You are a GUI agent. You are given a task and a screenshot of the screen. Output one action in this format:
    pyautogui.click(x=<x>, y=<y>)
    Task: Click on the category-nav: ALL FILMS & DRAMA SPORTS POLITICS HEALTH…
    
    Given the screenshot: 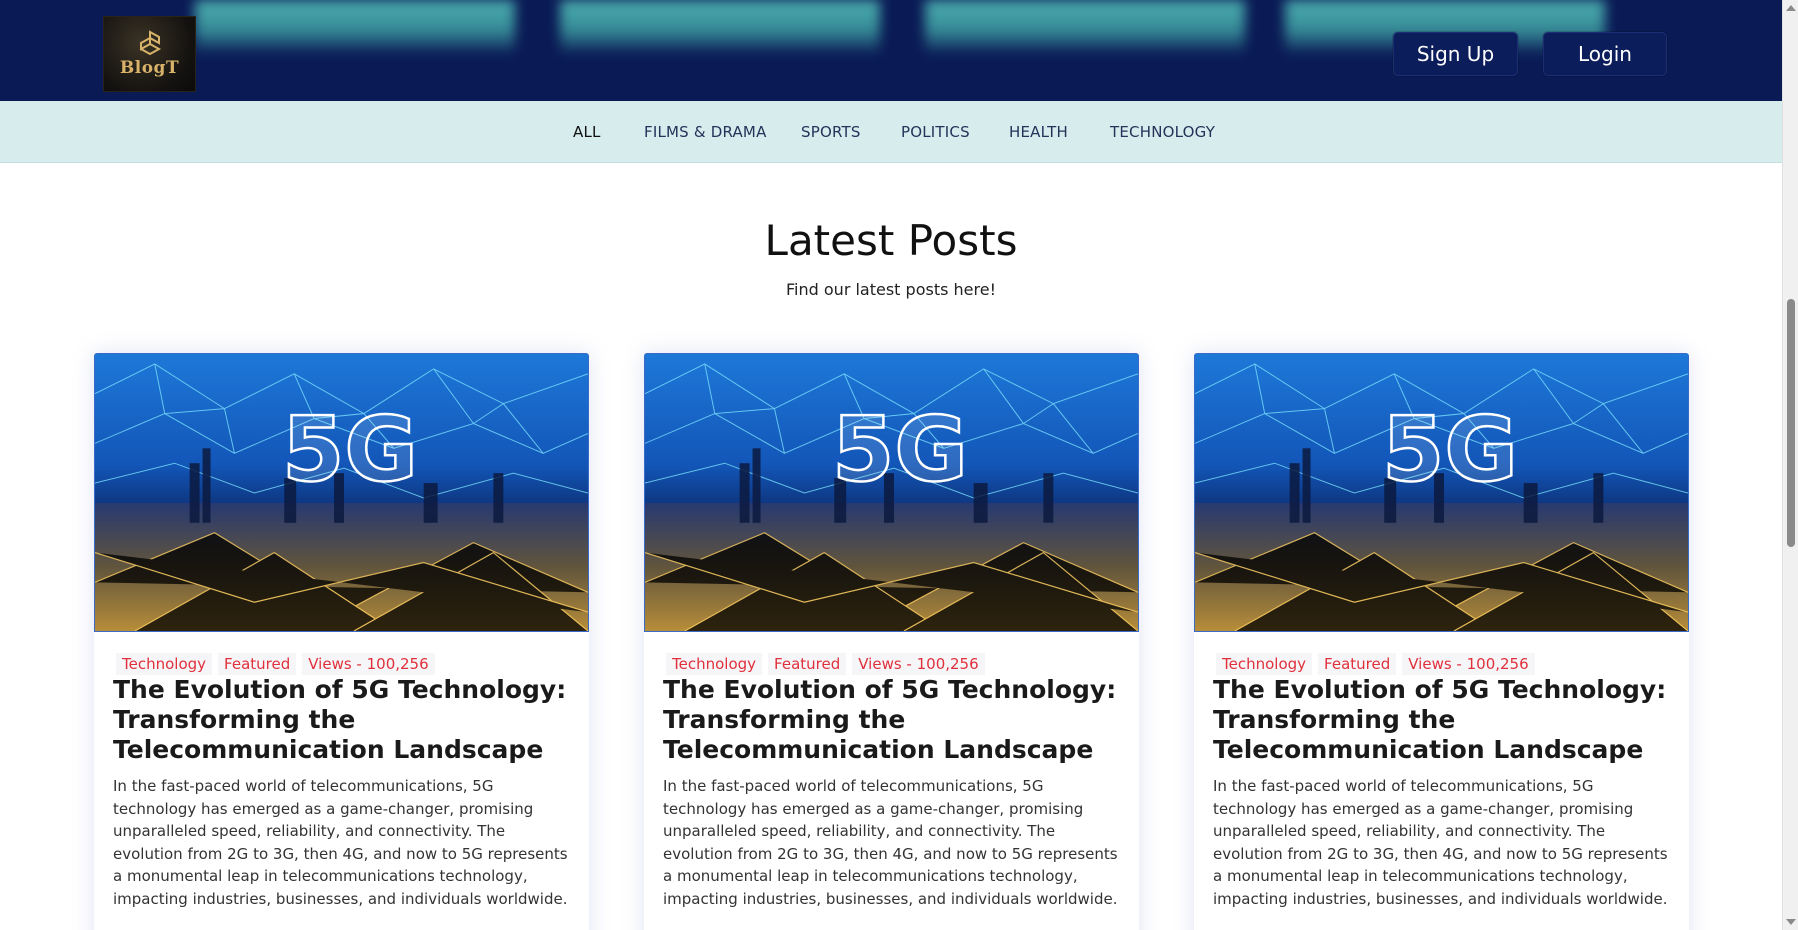 What is the action you would take?
    pyautogui.click(x=891, y=132)
    